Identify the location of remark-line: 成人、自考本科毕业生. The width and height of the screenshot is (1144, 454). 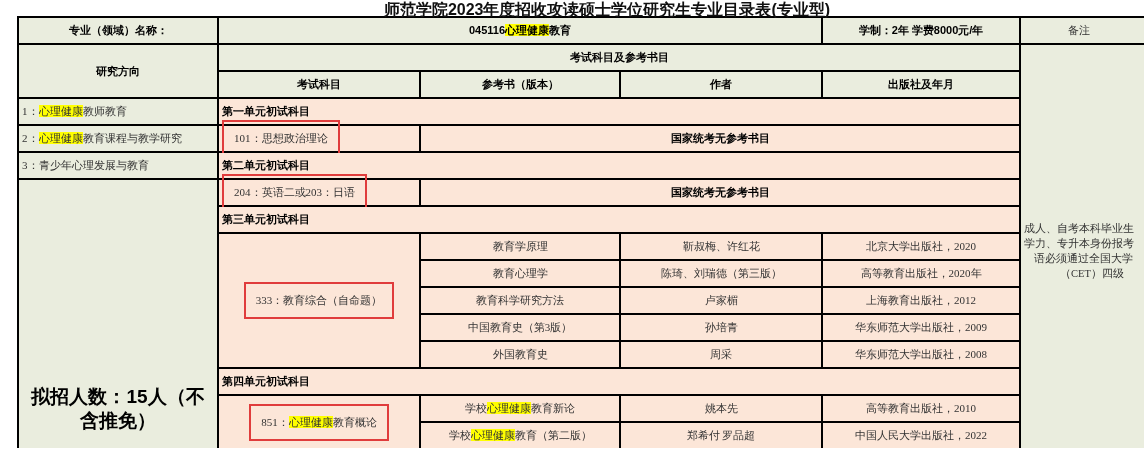
(1079, 228).